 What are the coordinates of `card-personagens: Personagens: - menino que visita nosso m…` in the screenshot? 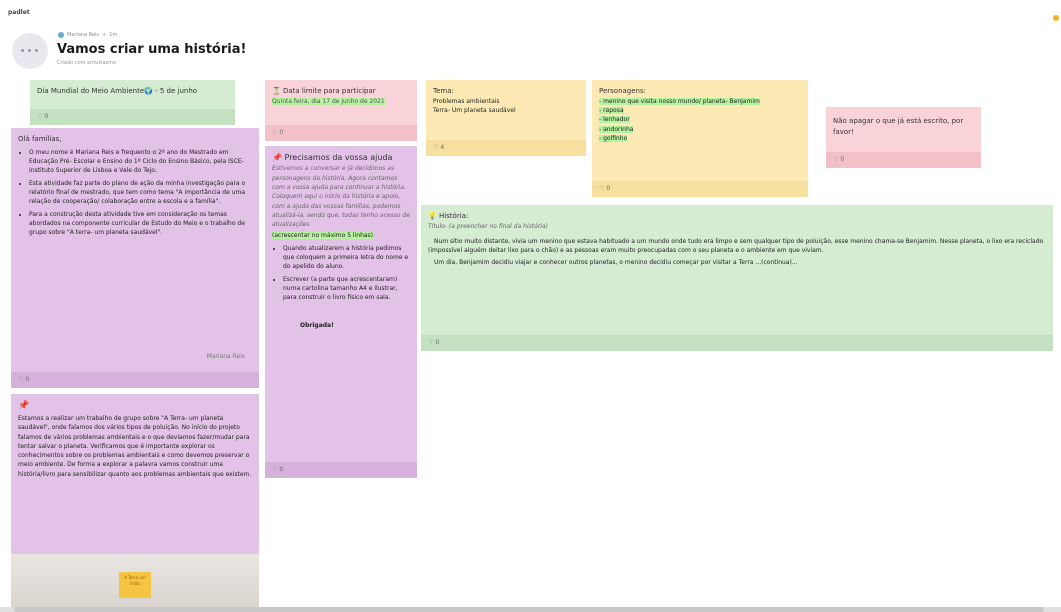 It's located at (700, 138).